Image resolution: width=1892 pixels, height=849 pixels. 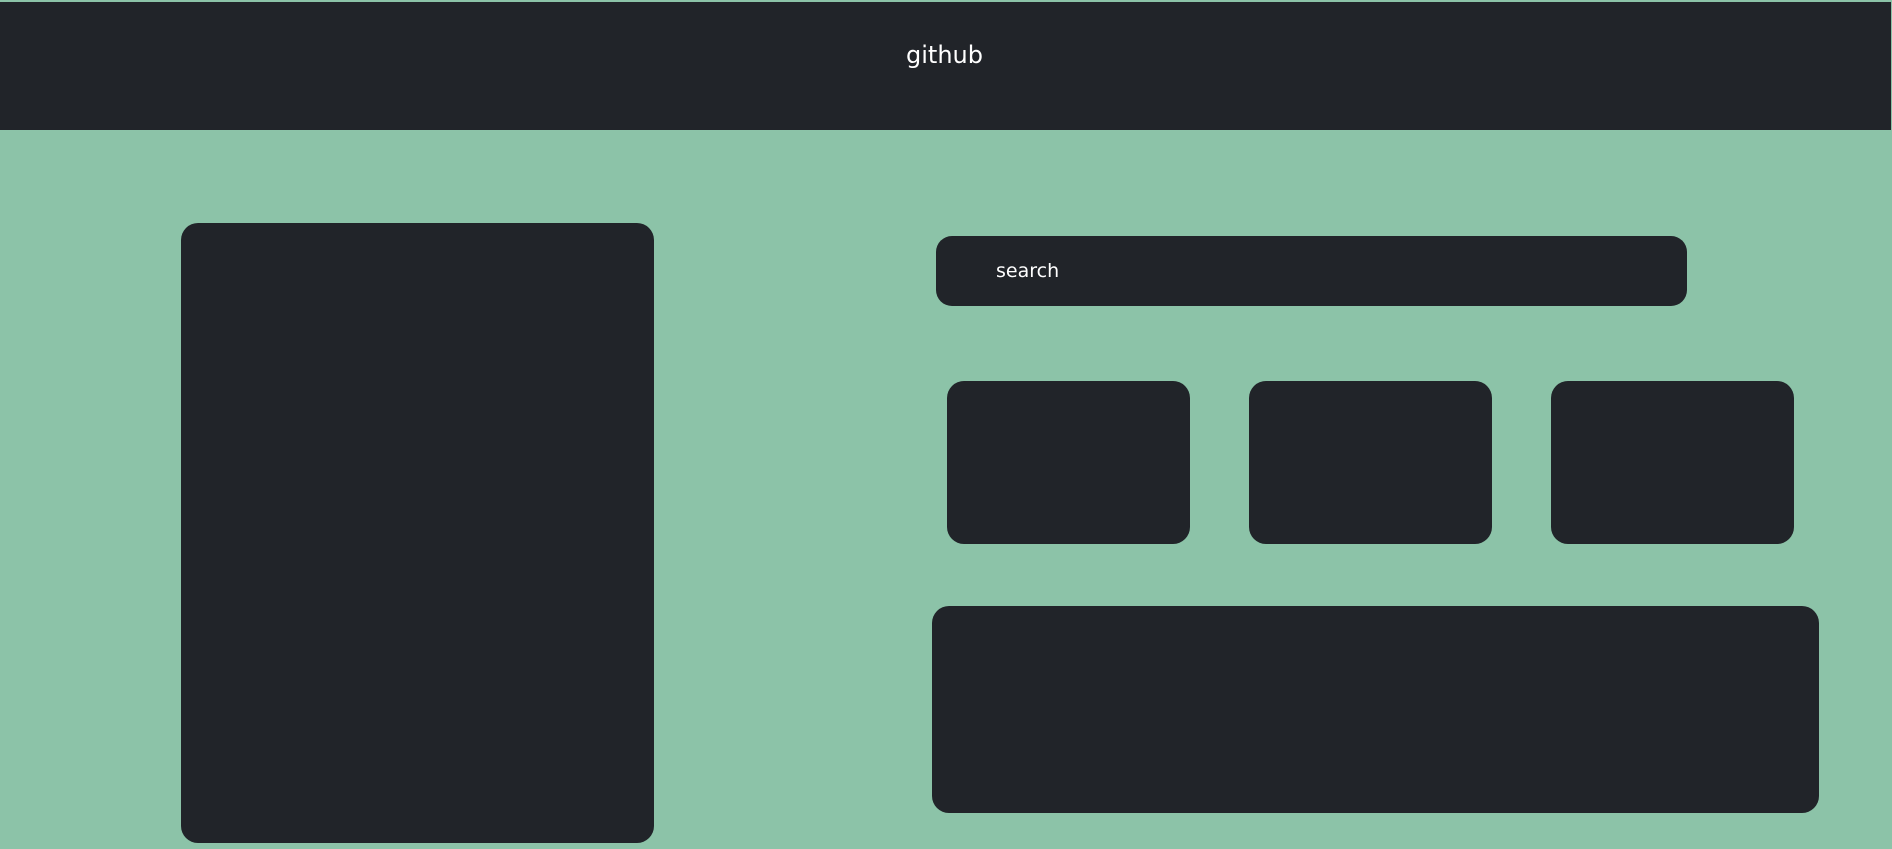 I want to click on app-title: github, so click(x=944, y=55).